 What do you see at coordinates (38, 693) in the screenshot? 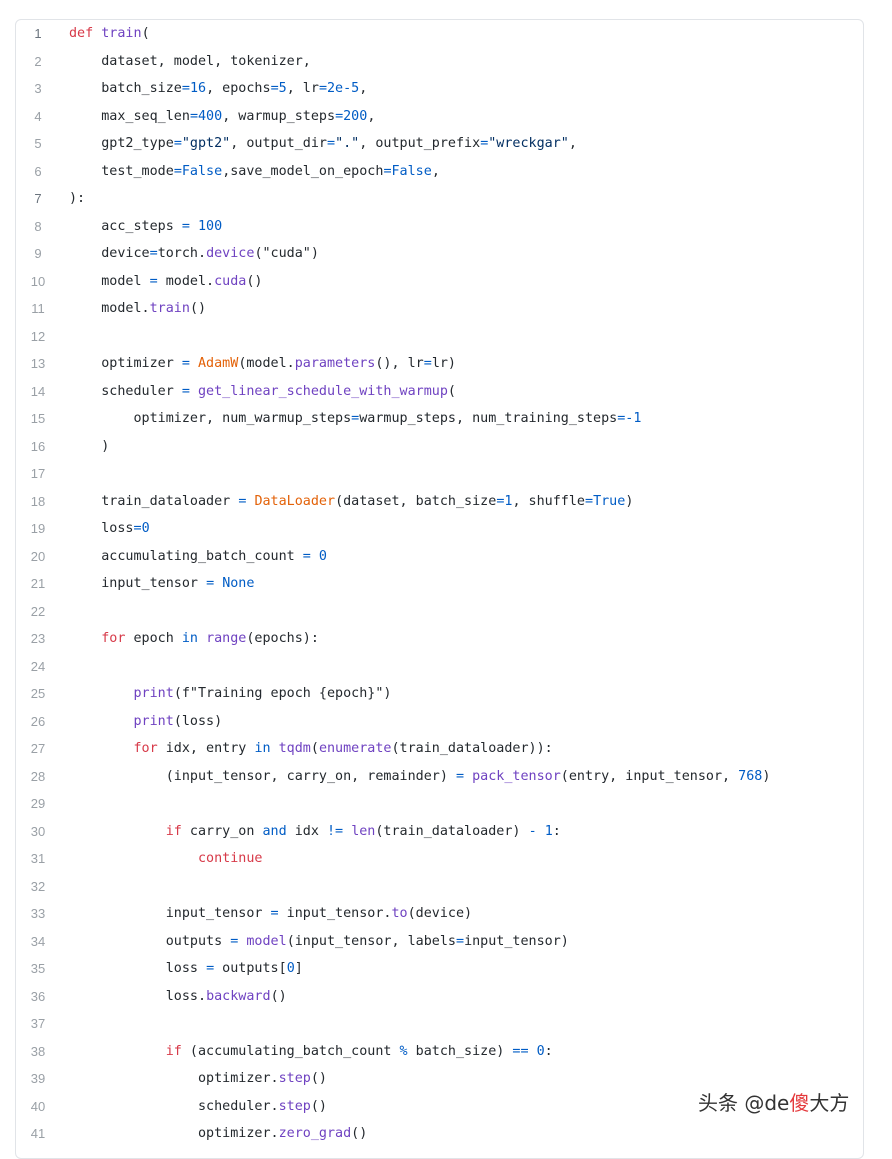
I see `line-number: 25` at bounding box center [38, 693].